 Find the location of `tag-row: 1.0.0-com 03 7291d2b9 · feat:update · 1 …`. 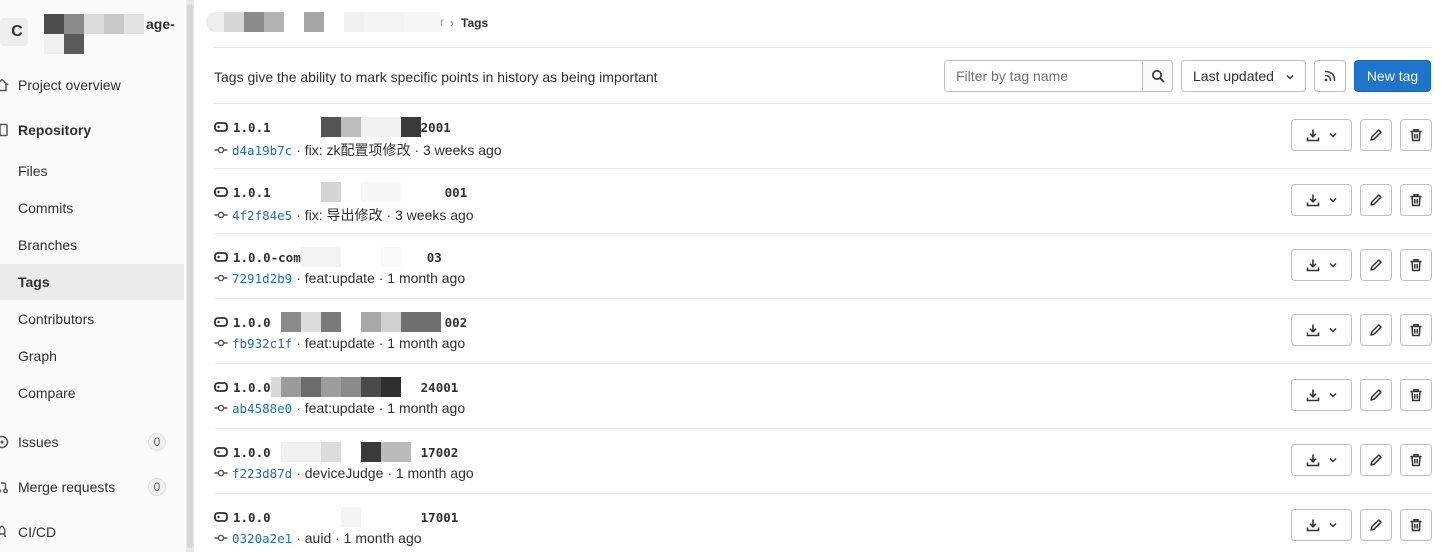

tag-row: 1.0.0-com 03 7291d2b9 · feat:update · 1 … is located at coordinates (823, 266).